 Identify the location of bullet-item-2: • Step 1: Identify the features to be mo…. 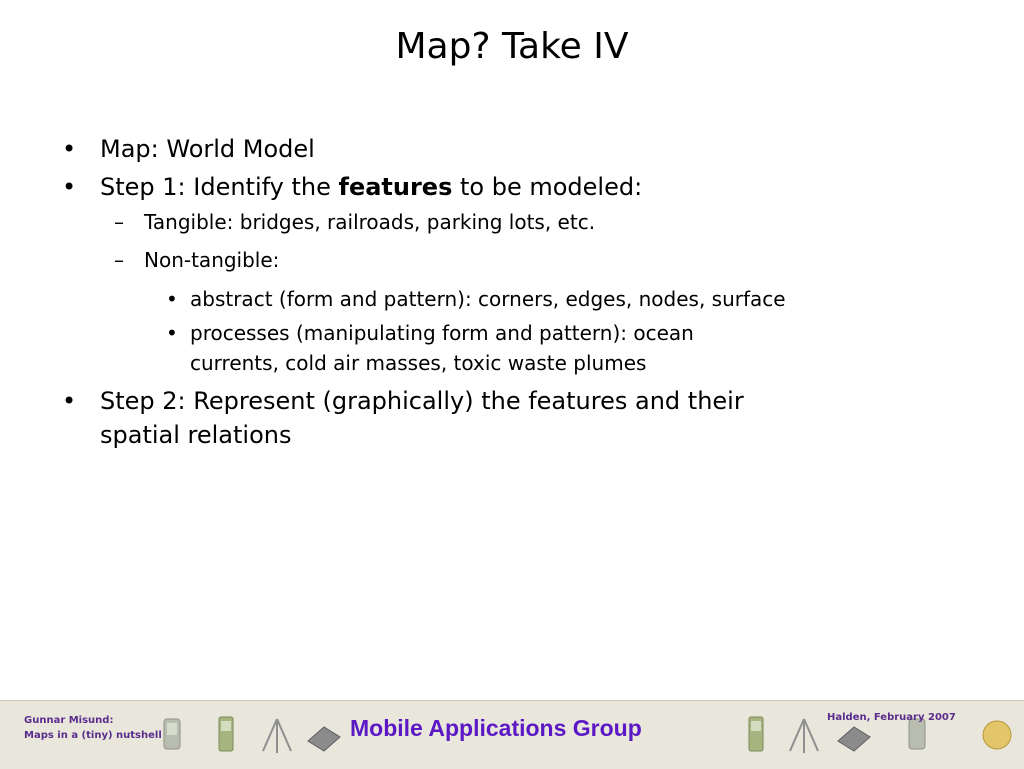
(522, 187).